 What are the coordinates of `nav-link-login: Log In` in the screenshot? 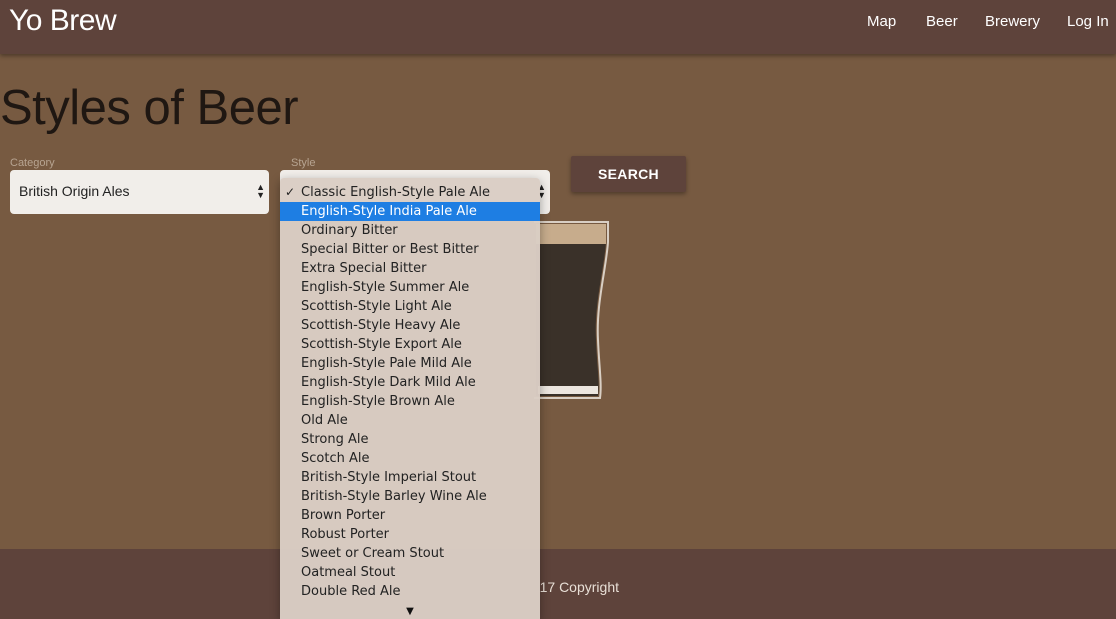 It's located at (1088, 21).